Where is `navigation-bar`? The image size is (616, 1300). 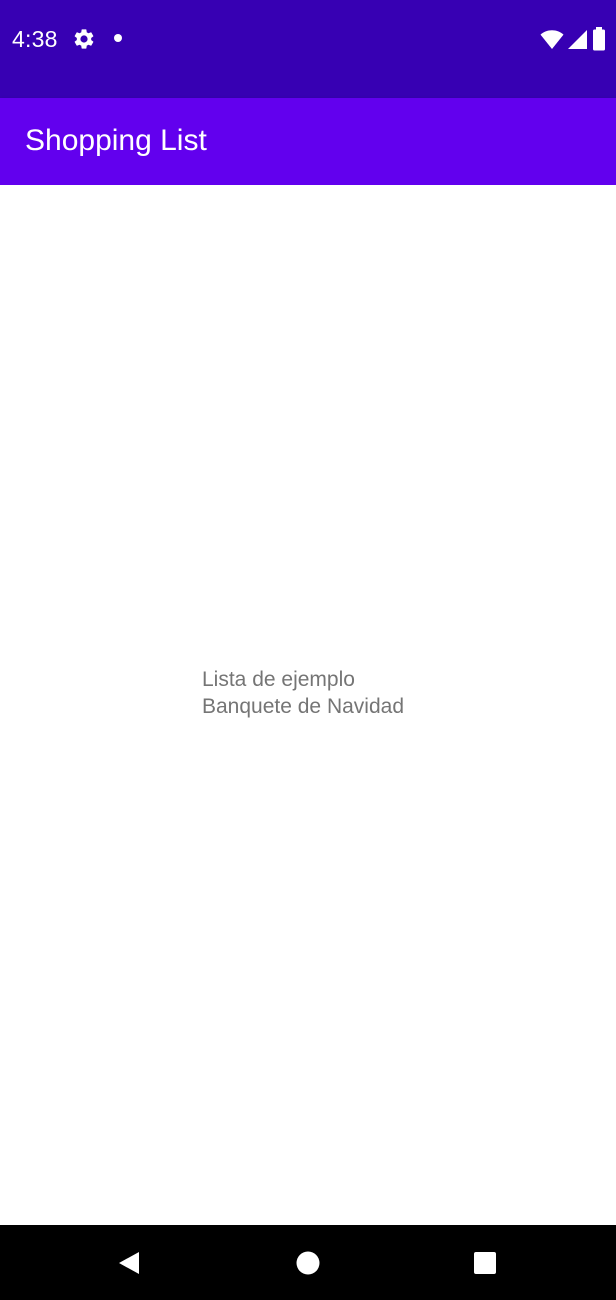
navigation-bar is located at coordinates (308, 1262).